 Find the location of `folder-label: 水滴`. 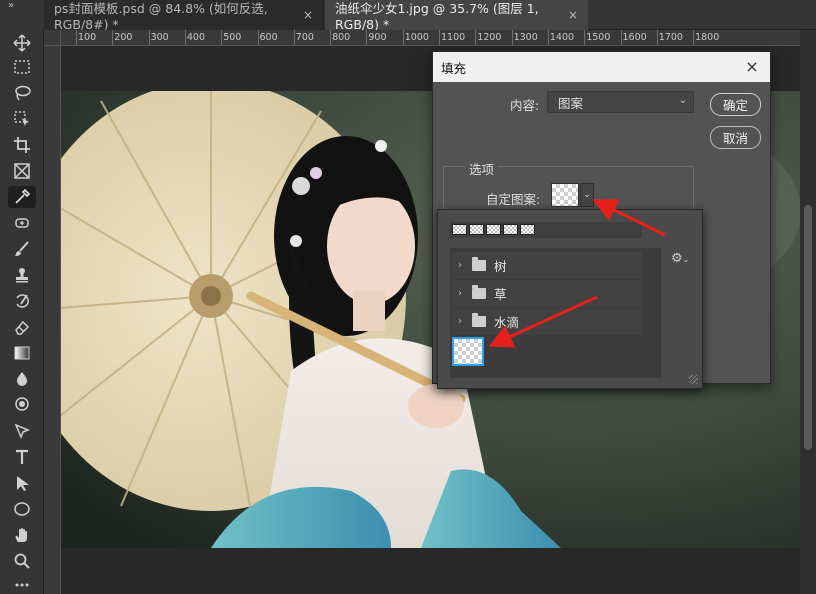

folder-label: 水滴 is located at coordinates (507, 322).